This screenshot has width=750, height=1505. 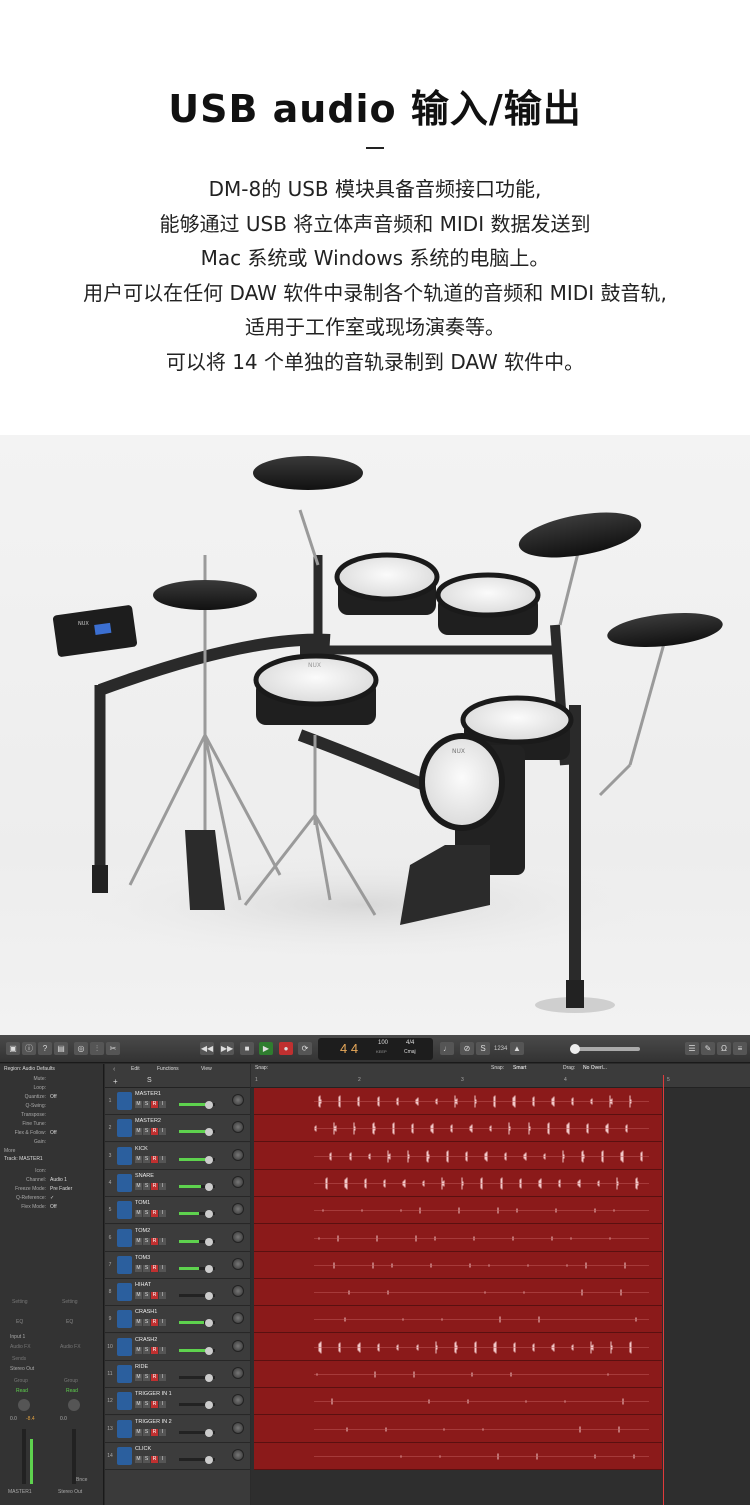 What do you see at coordinates (708, 1048) in the screenshot?
I see `notepad-icon: ✎` at bounding box center [708, 1048].